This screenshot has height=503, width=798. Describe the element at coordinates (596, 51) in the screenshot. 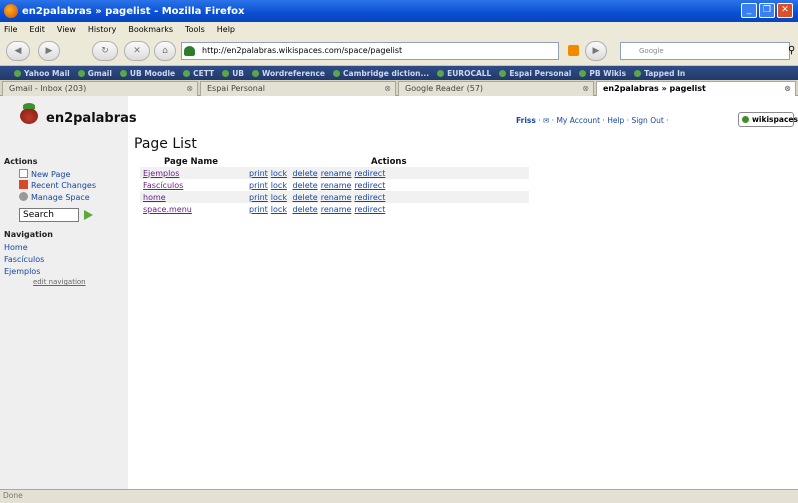

I see `go-button: ▶` at that location.